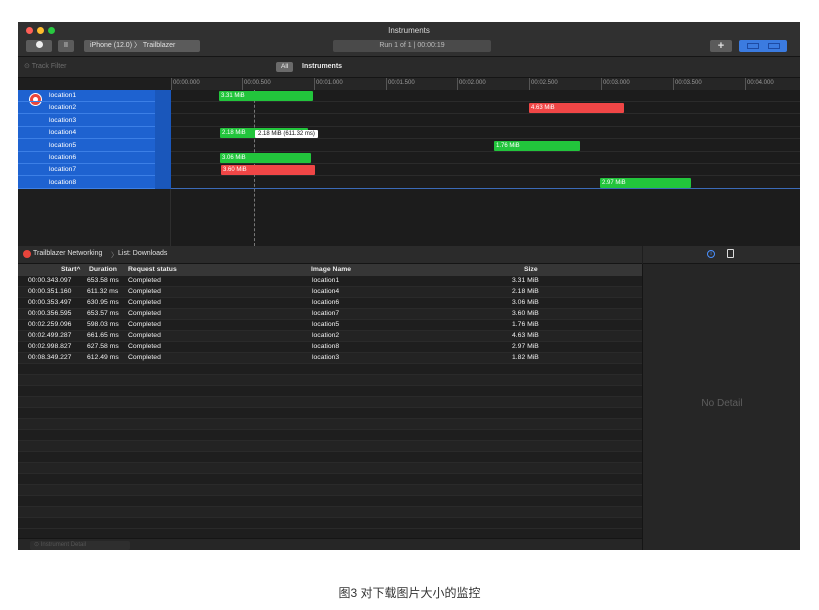 The height and width of the screenshot is (610, 819). Describe the element at coordinates (103, 269) in the screenshot. I see `column-duration: Duration` at that location.